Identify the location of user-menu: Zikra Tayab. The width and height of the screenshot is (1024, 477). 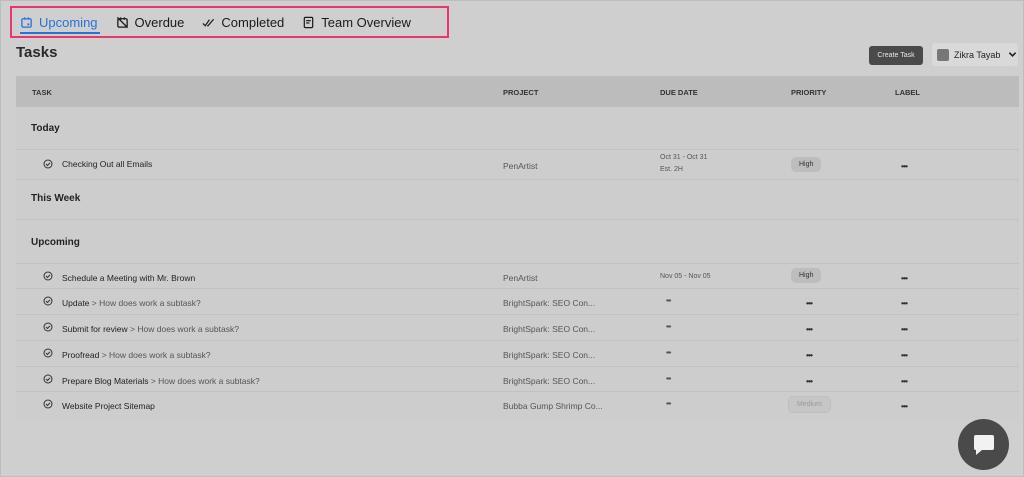
(975, 54).